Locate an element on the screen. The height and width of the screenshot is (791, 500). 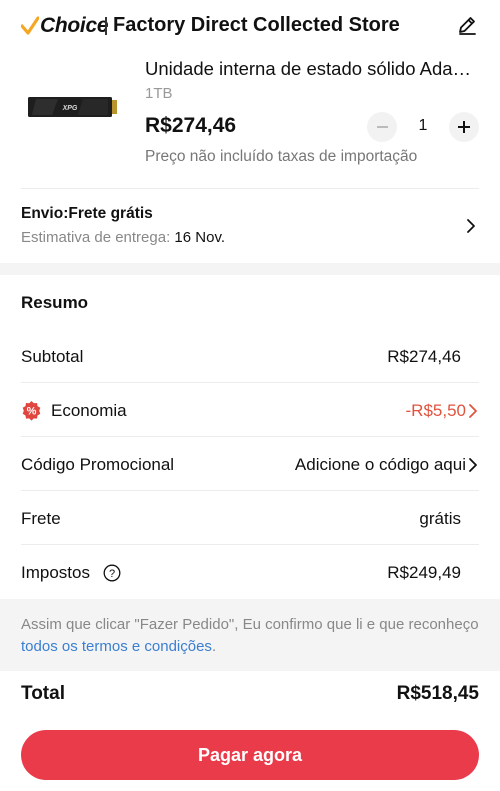
product-price: R$274,46 is located at coordinates (191, 125).